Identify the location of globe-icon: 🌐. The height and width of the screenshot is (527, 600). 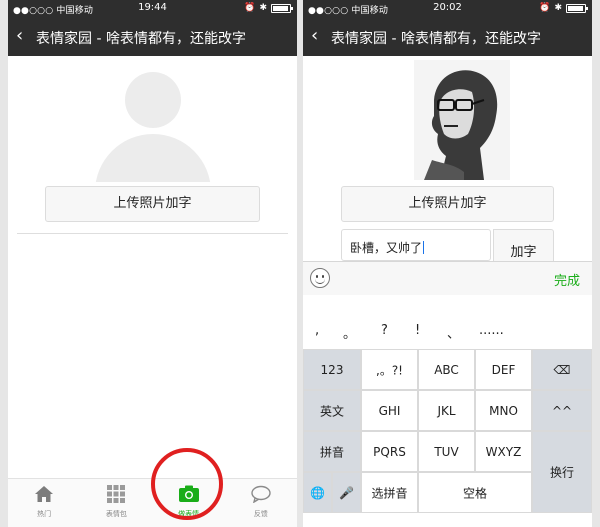
(317, 492).